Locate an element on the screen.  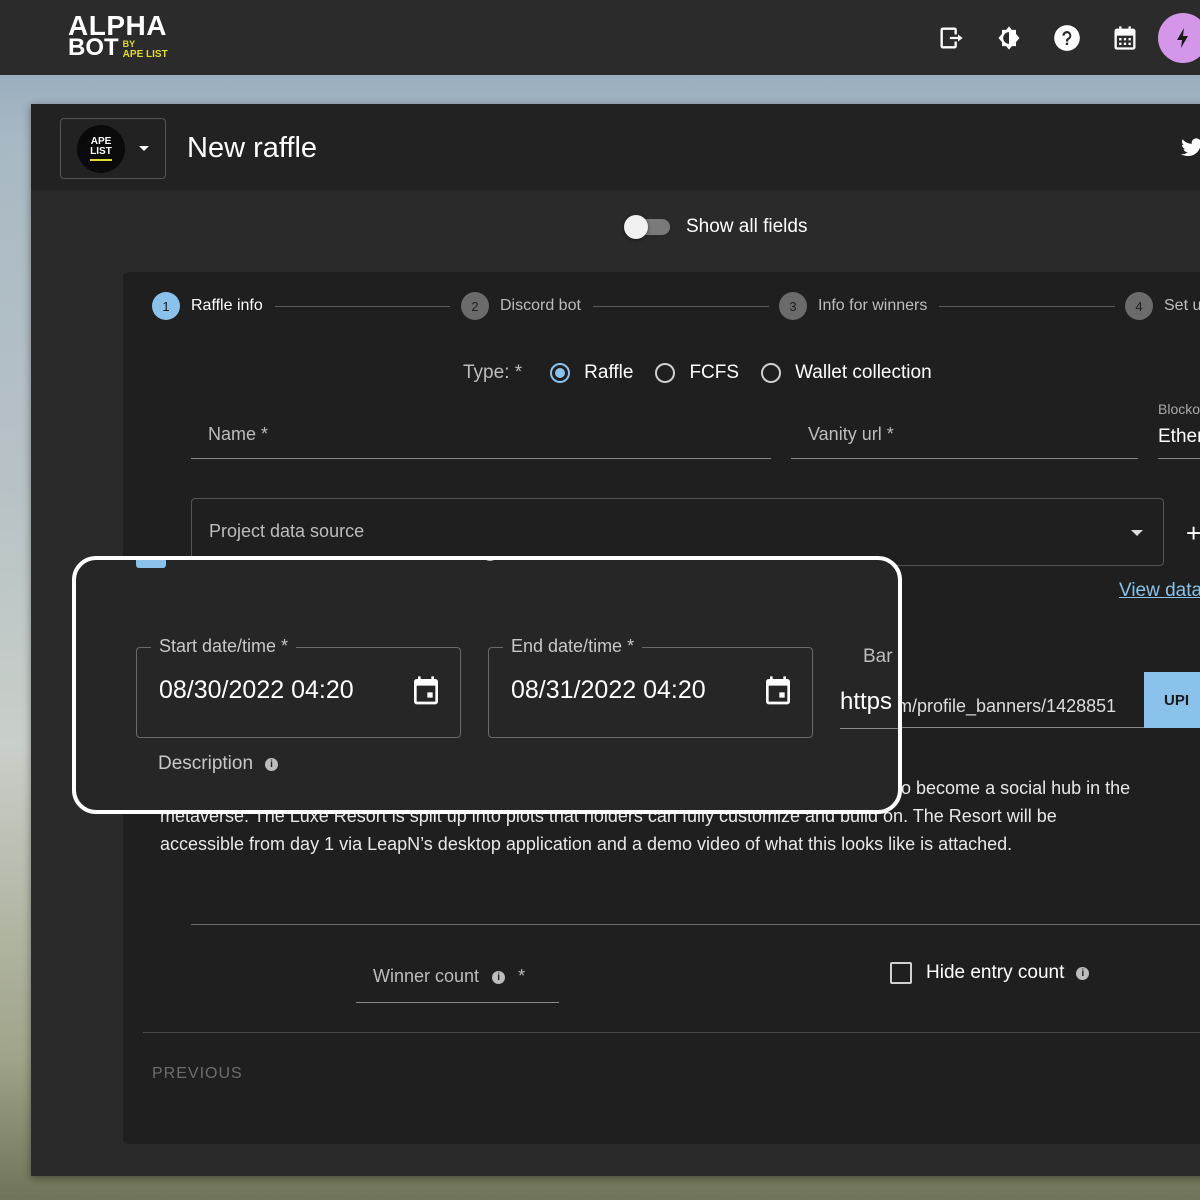
add-data-source-button: + is located at coordinates (1193, 533).